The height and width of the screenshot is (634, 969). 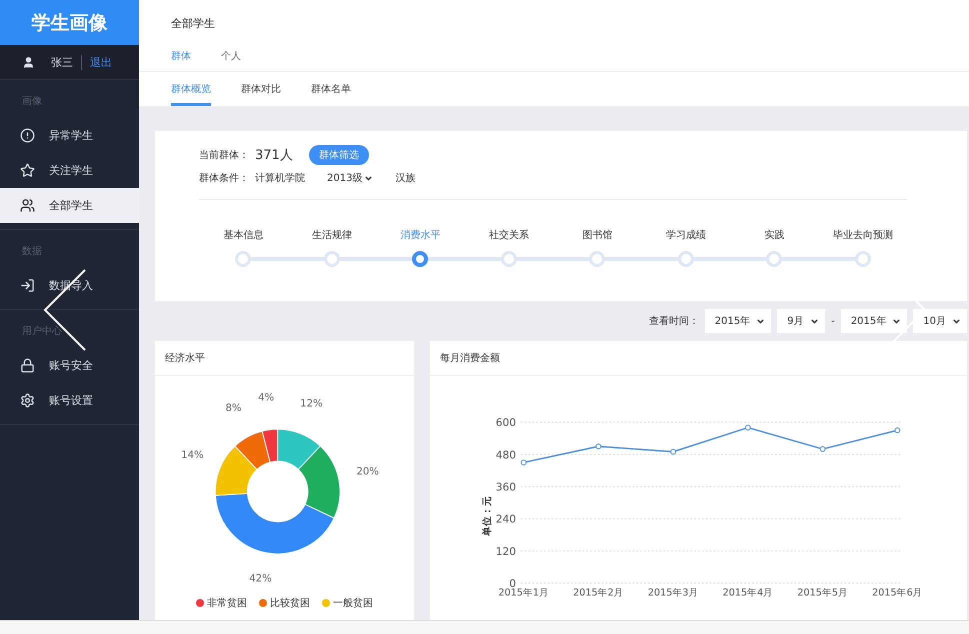 What do you see at coordinates (508, 235) in the screenshot?
I see `step-label: 社交关系` at bounding box center [508, 235].